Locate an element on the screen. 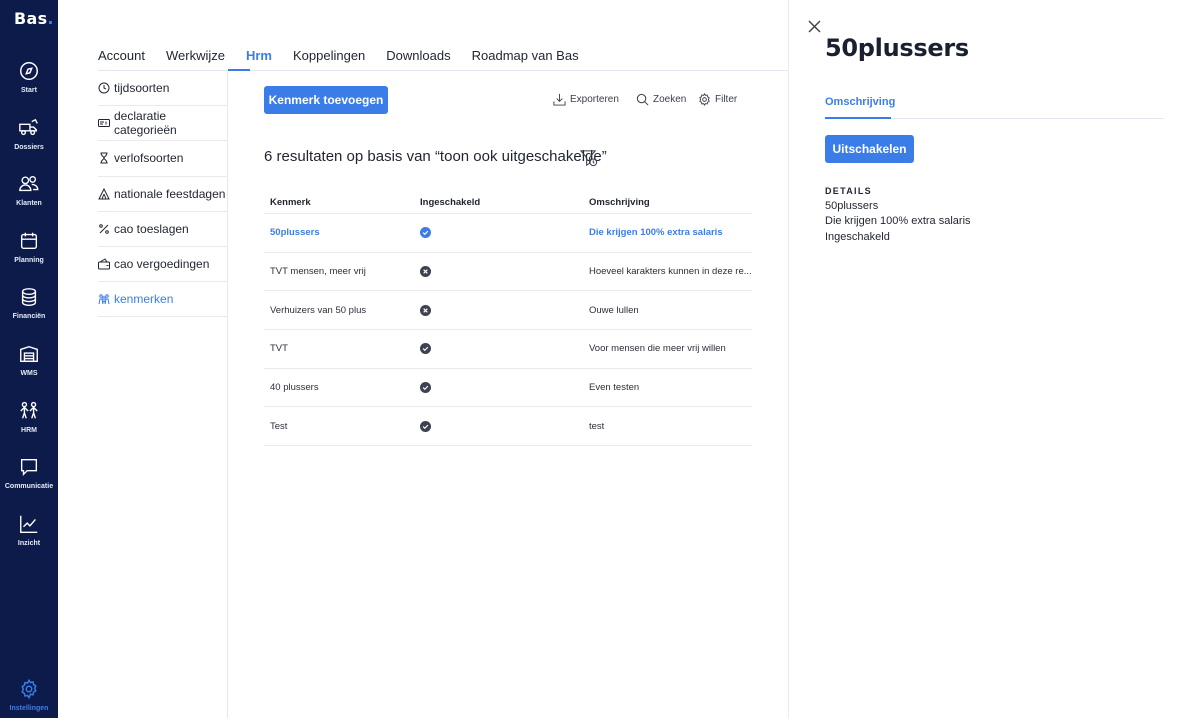 The height and width of the screenshot is (722, 1200). nav-communicatie-label: Communicatie is located at coordinates (29, 486).